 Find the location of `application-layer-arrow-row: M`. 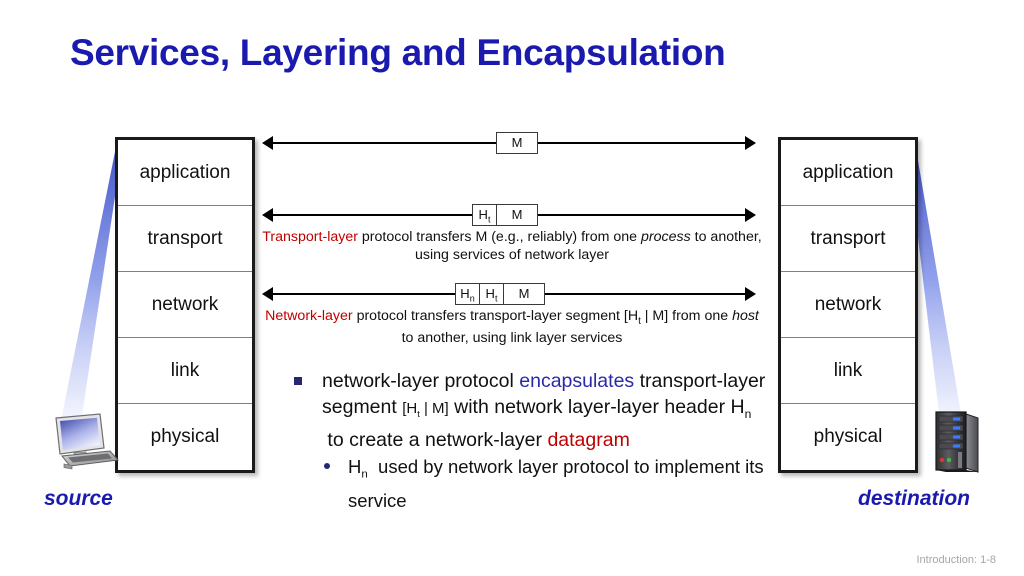

application-layer-arrow-row: M is located at coordinates (509, 143).